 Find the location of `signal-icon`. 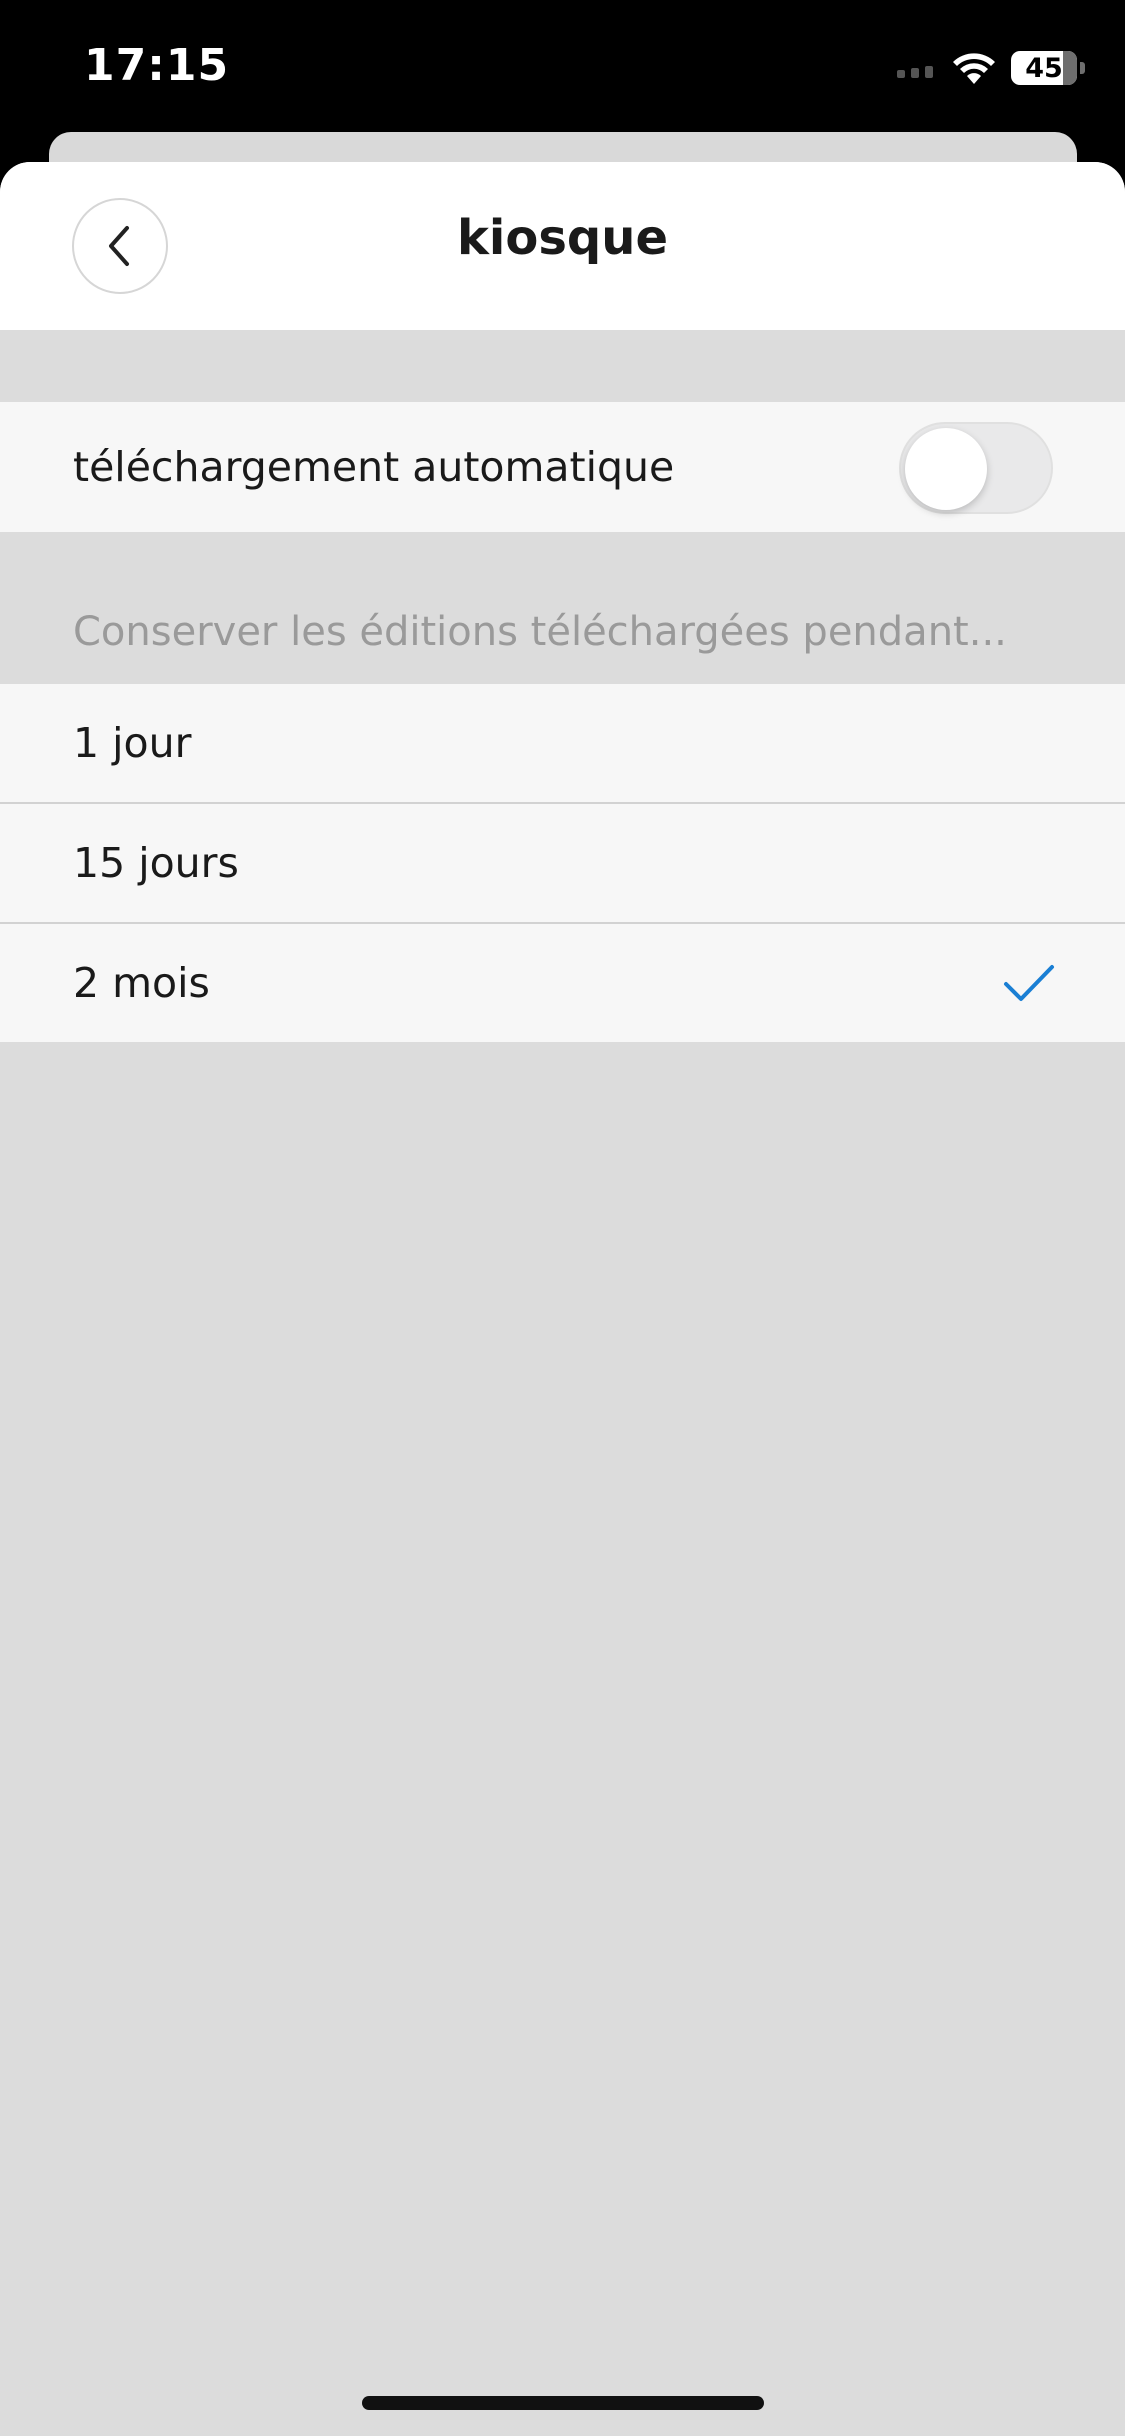

signal-icon is located at coordinates (915, 68).